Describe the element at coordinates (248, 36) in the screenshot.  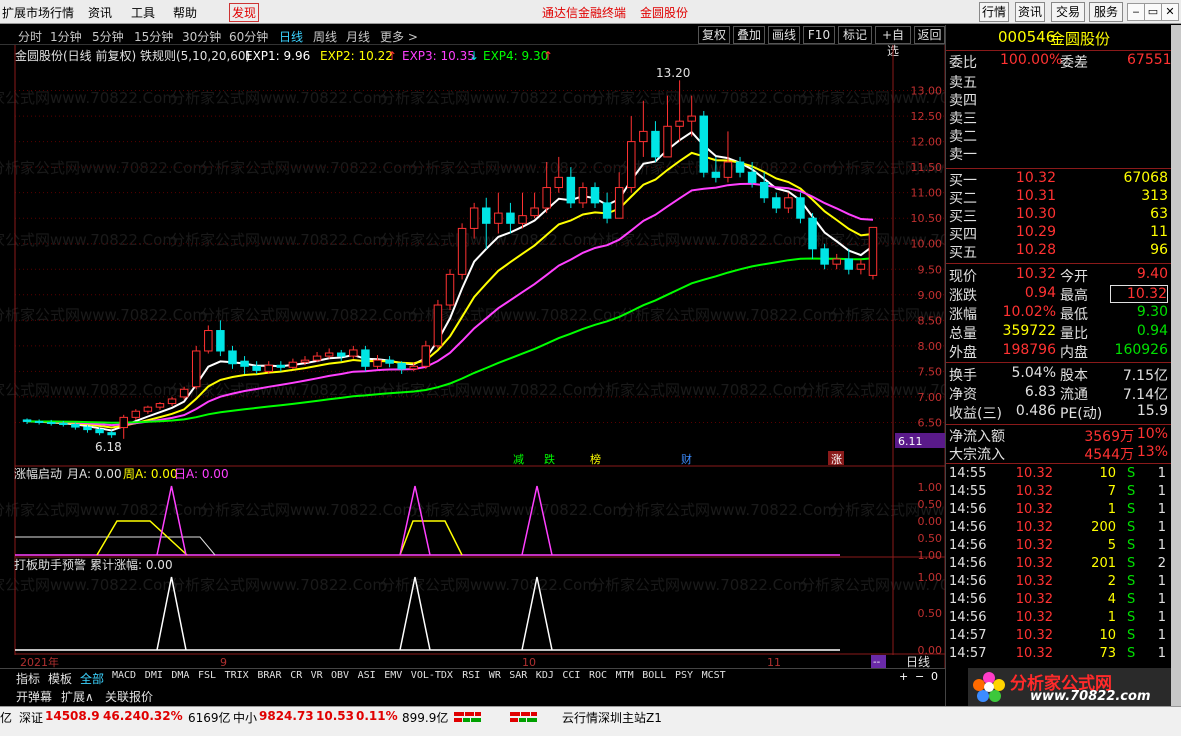
I see `period-60min: 60分钟` at that location.